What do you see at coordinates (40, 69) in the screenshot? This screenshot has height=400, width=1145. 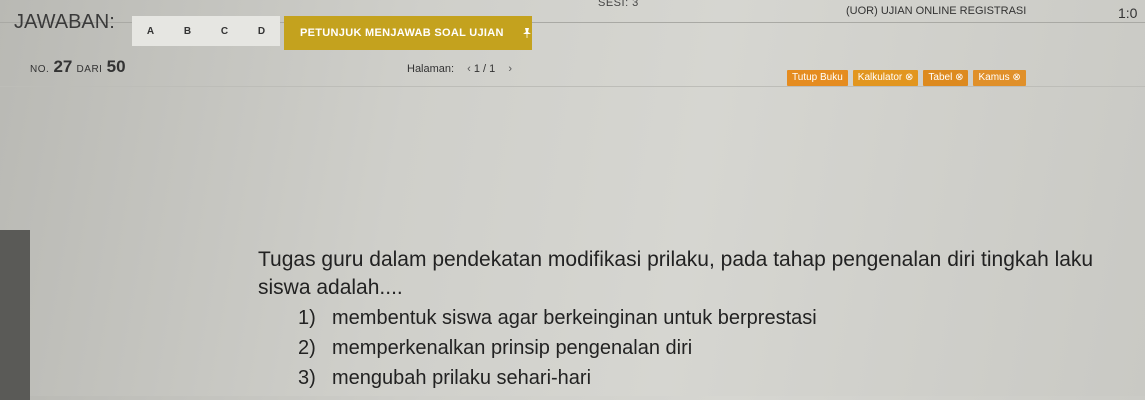 I see `no-label: NO.` at bounding box center [40, 69].